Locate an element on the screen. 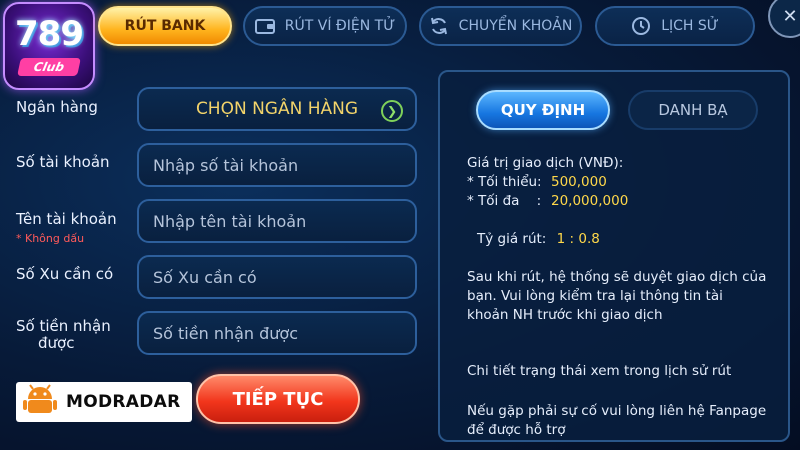 This screenshot has height=450, width=800. rate-value: 1 : 0.8 is located at coordinates (578, 239).